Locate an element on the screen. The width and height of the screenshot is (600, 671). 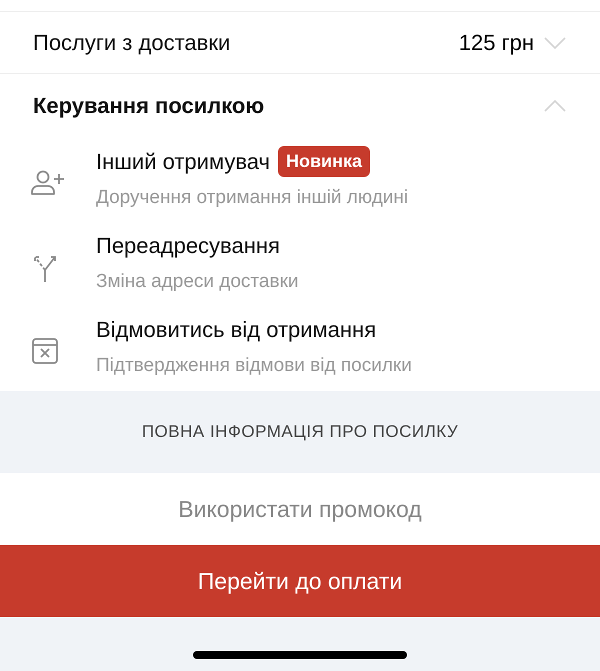
option-title: Відмовитись від отримання is located at coordinates (236, 330).